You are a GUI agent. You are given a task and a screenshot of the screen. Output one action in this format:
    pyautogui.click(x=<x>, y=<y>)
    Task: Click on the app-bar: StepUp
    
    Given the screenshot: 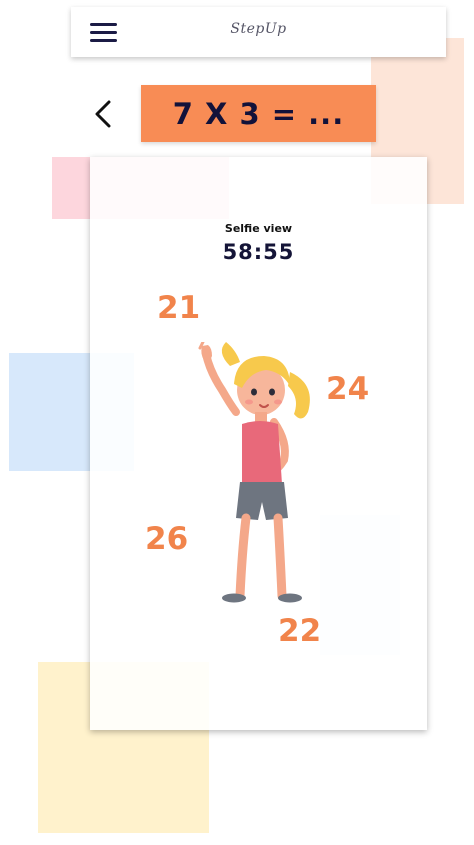 What is the action you would take?
    pyautogui.click(x=258, y=32)
    